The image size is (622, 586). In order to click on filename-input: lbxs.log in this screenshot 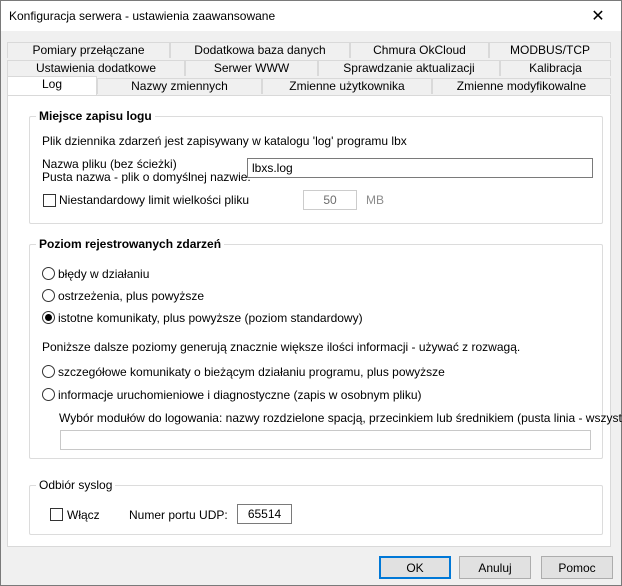, I will do `click(420, 168)`.